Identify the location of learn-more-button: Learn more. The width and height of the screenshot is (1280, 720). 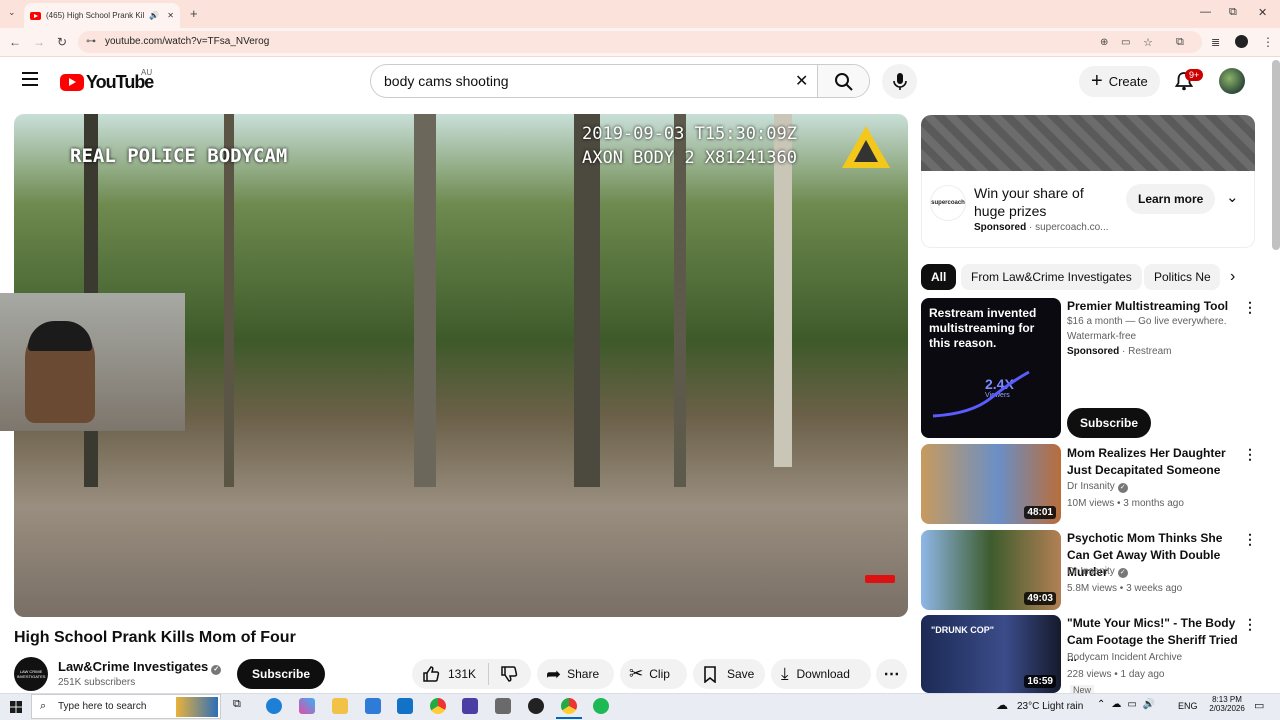
(1171, 199).